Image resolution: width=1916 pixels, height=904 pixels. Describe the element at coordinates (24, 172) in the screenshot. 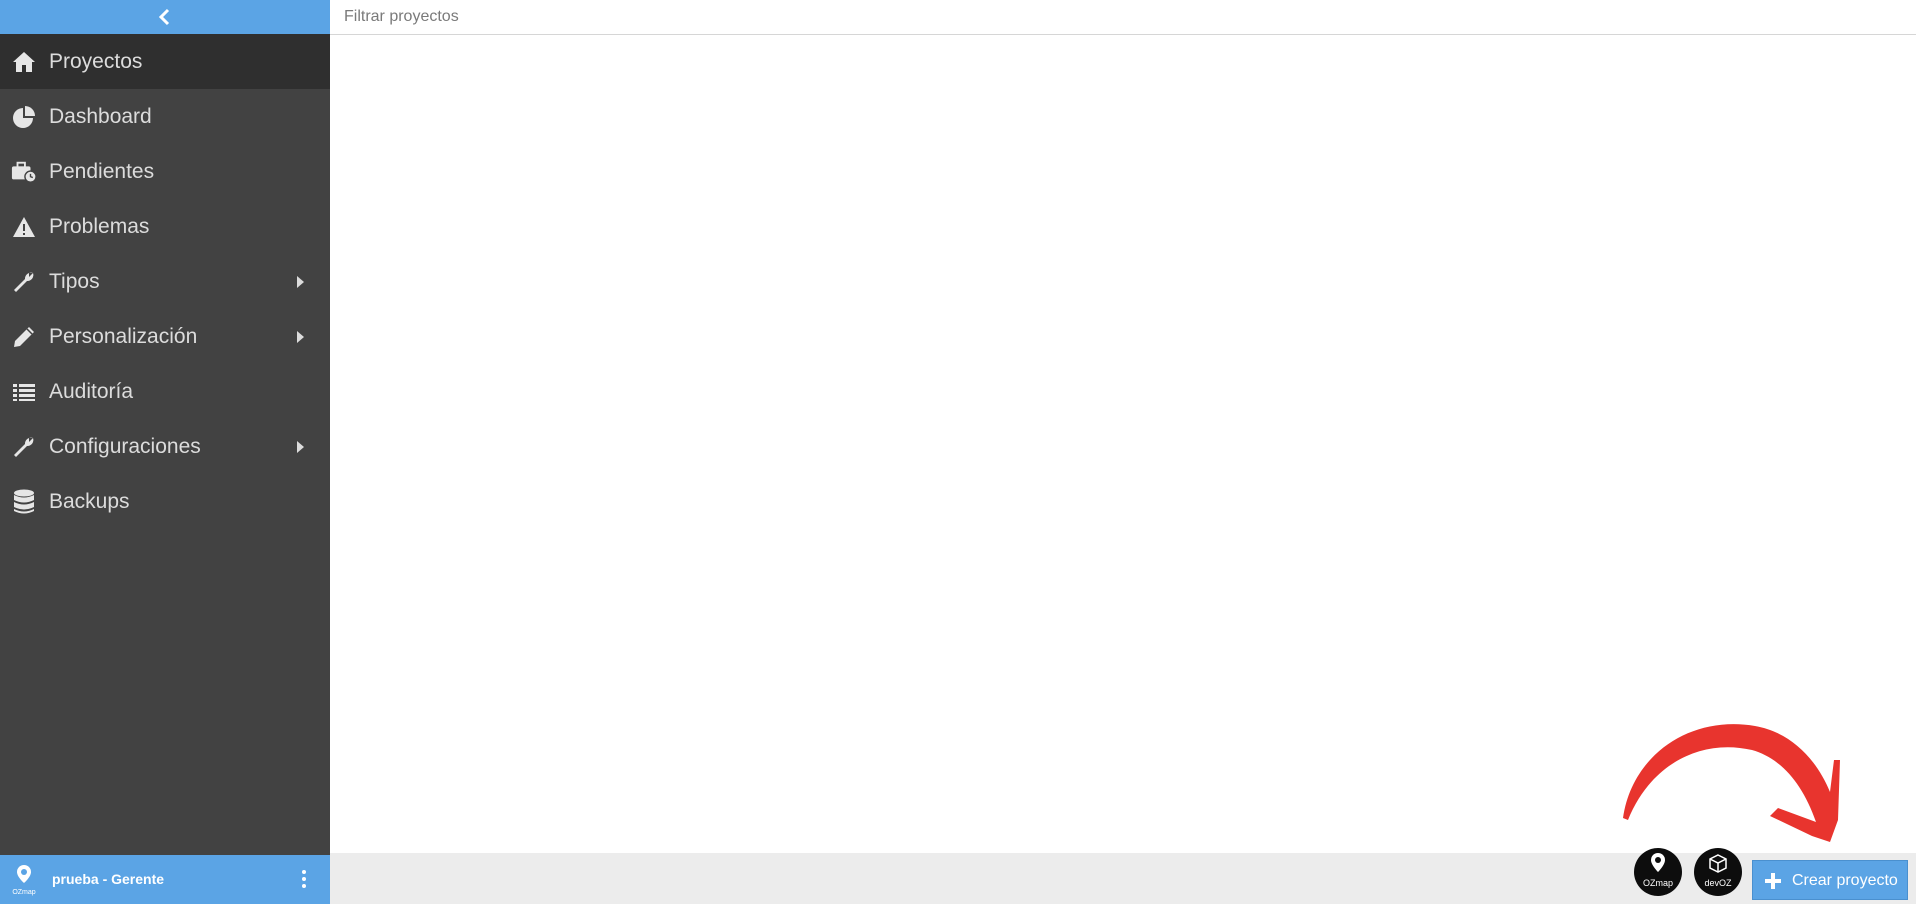

I see `briefcase-clock-icon` at that location.